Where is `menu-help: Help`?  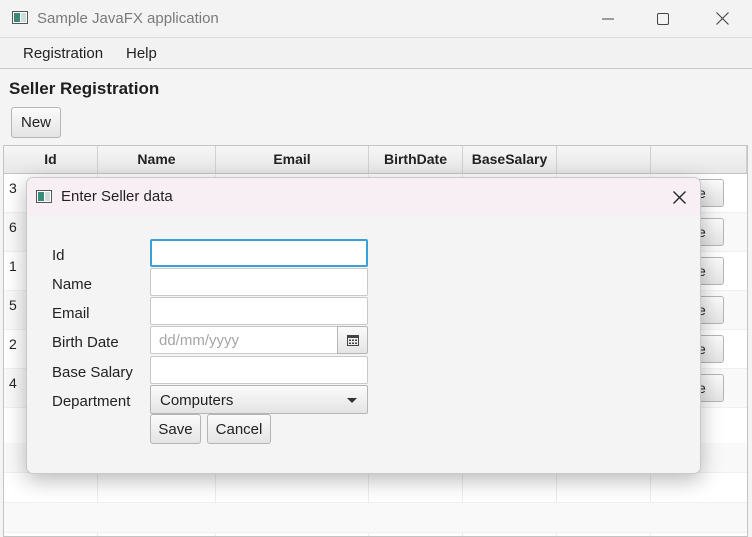
menu-help: Help is located at coordinates (141, 53).